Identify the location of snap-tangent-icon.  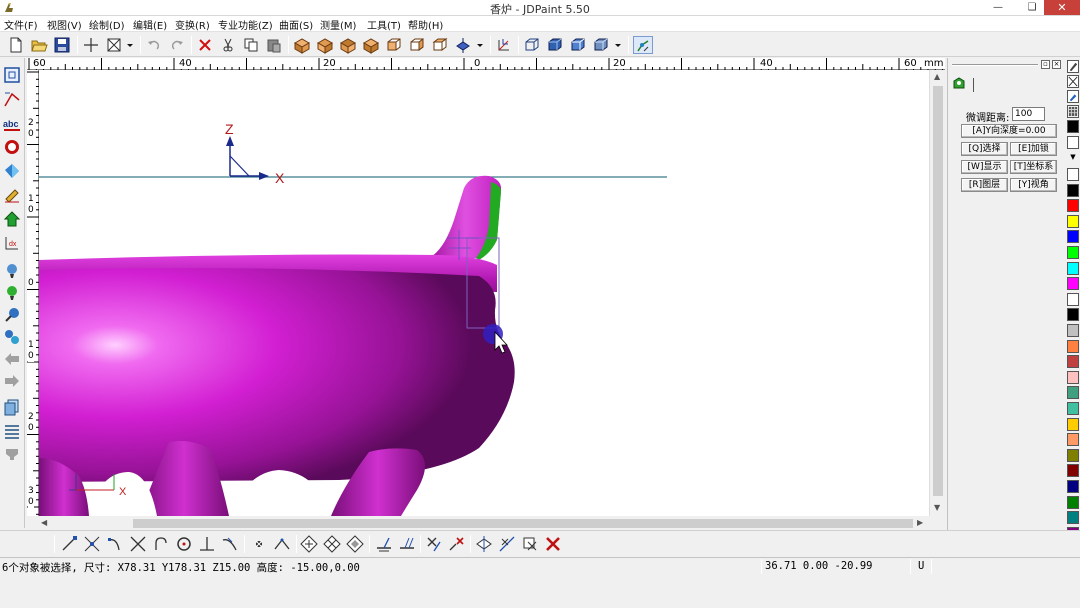
(161, 544).